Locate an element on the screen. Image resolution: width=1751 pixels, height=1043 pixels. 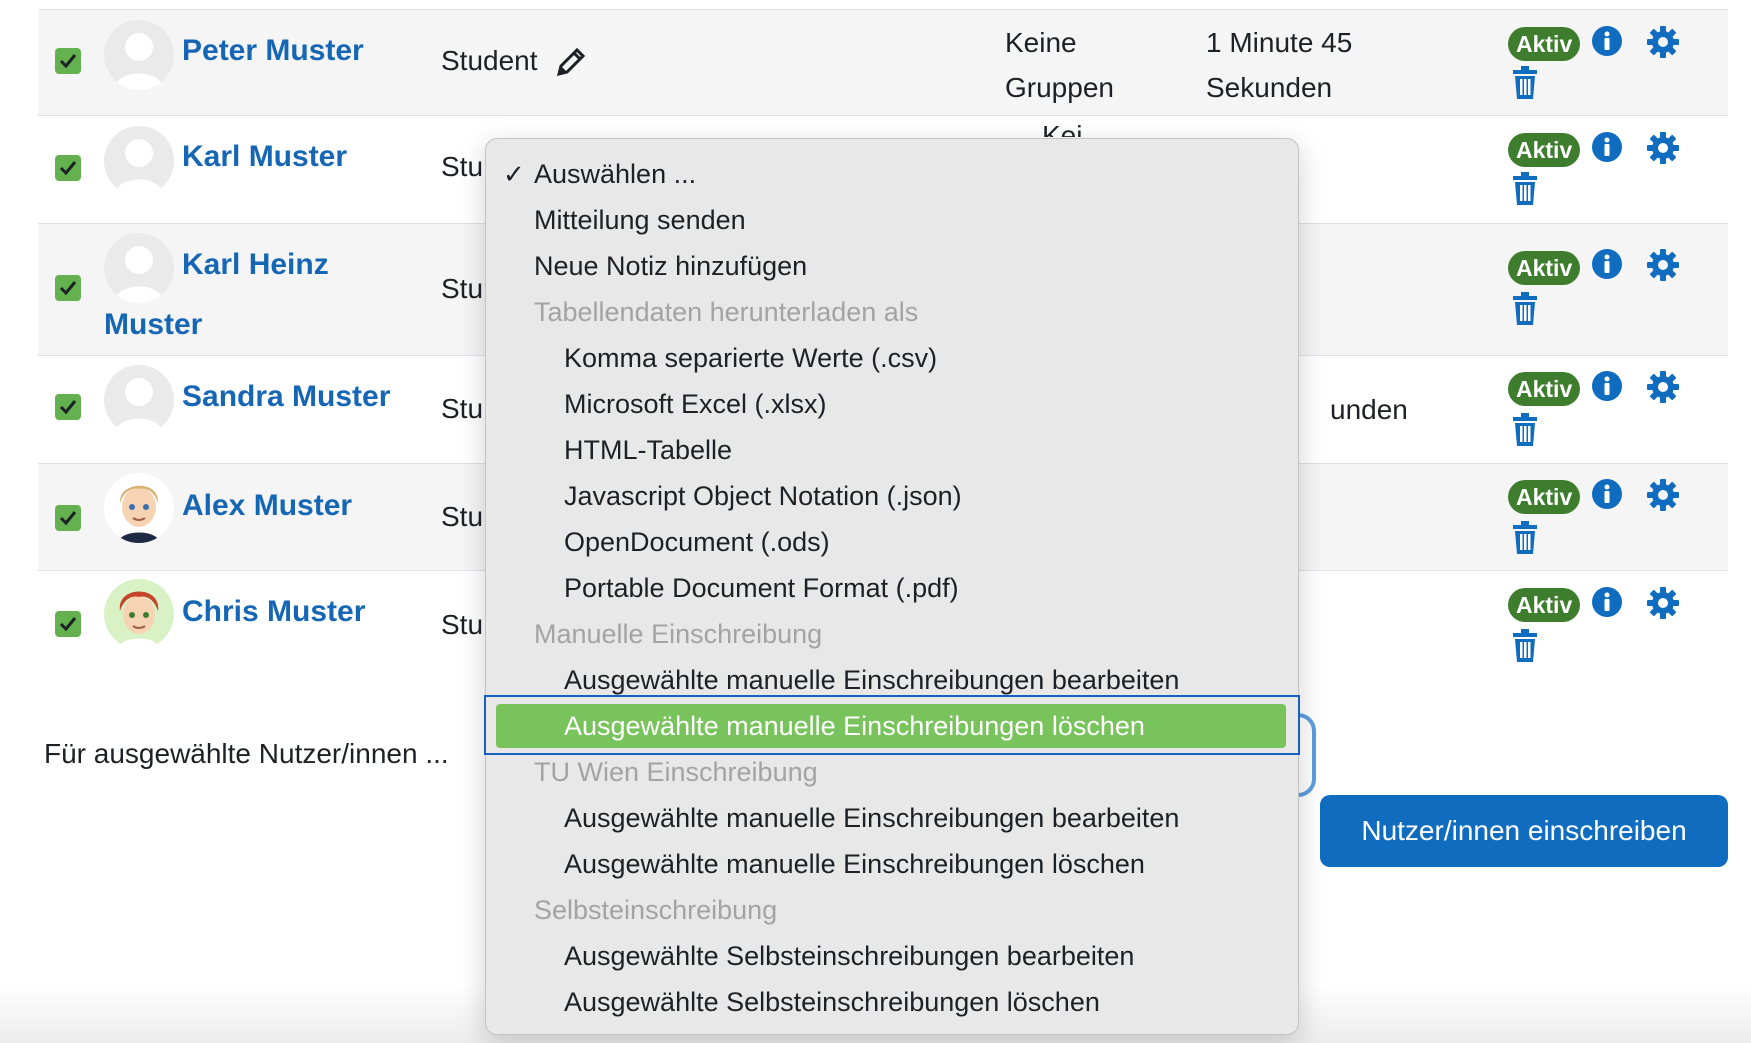
group-text: Keine is located at coordinates (1041, 42).